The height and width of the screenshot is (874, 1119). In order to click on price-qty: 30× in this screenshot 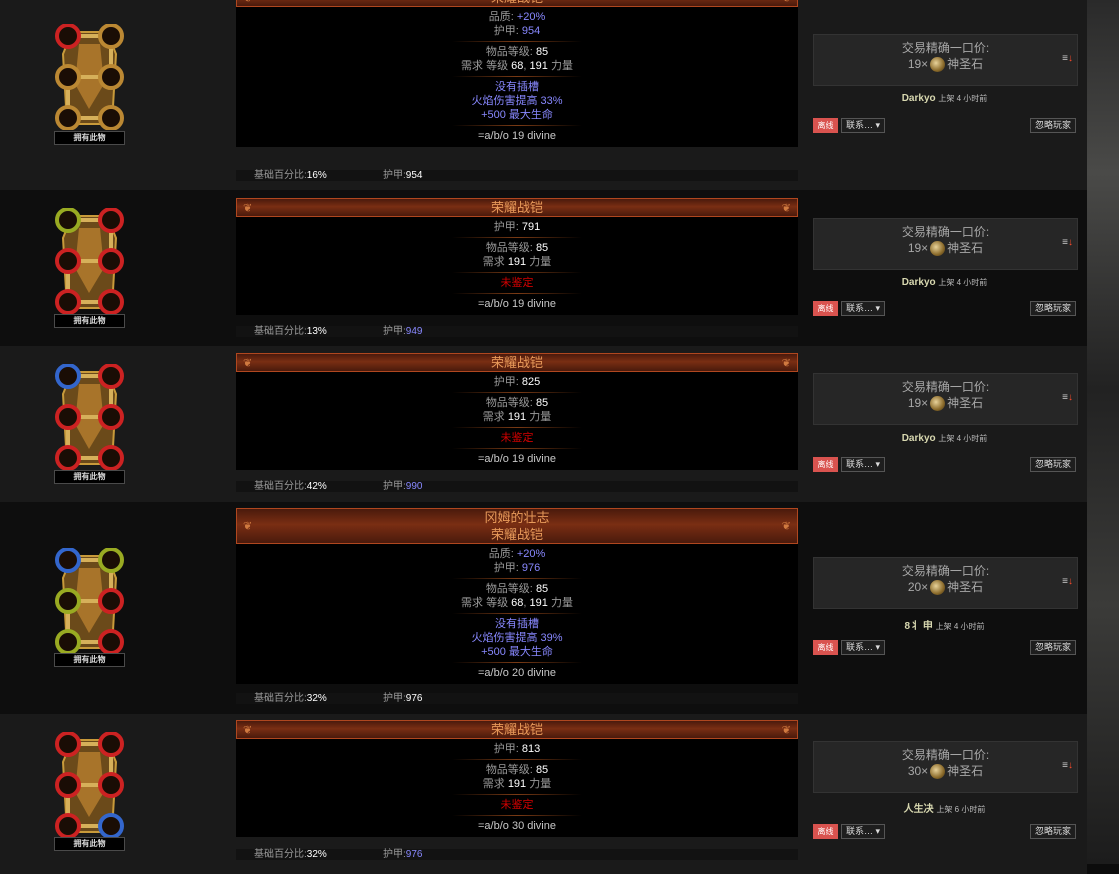, I will do `click(918, 771)`.